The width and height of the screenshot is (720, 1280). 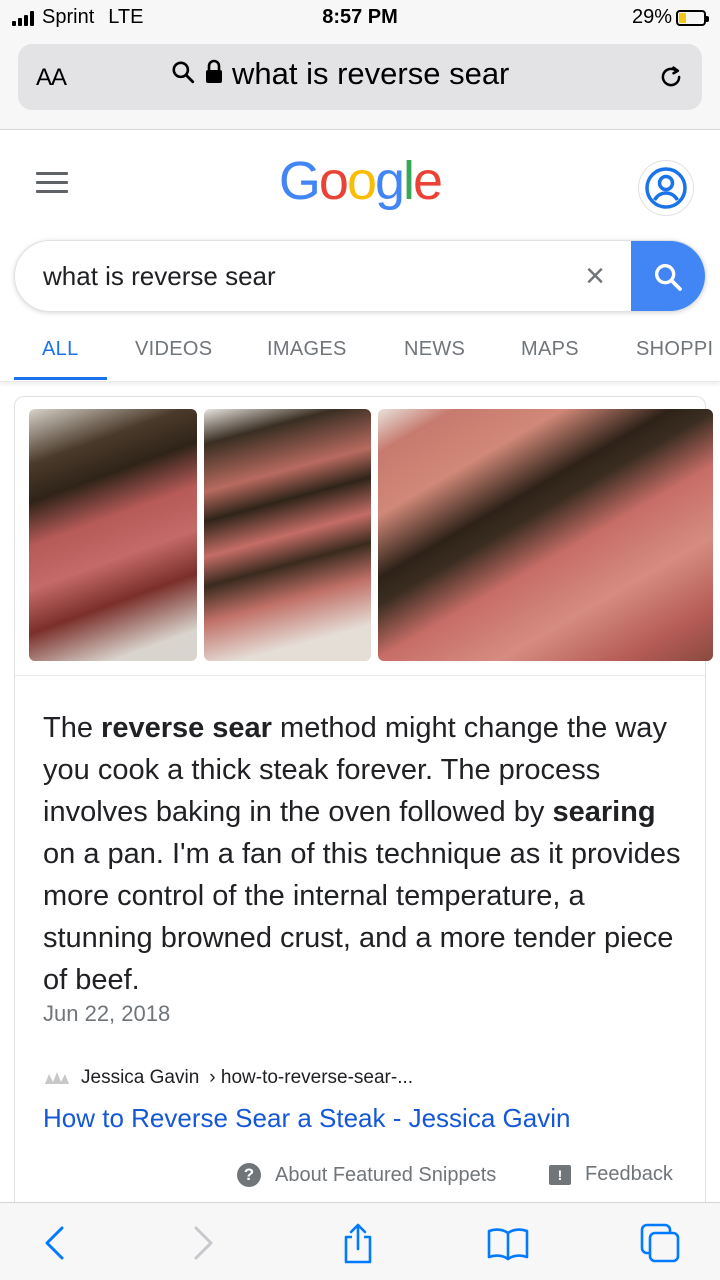 What do you see at coordinates (140, 1077) in the screenshot?
I see `source-site: Jessica Gavin` at bounding box center [140, 1077].